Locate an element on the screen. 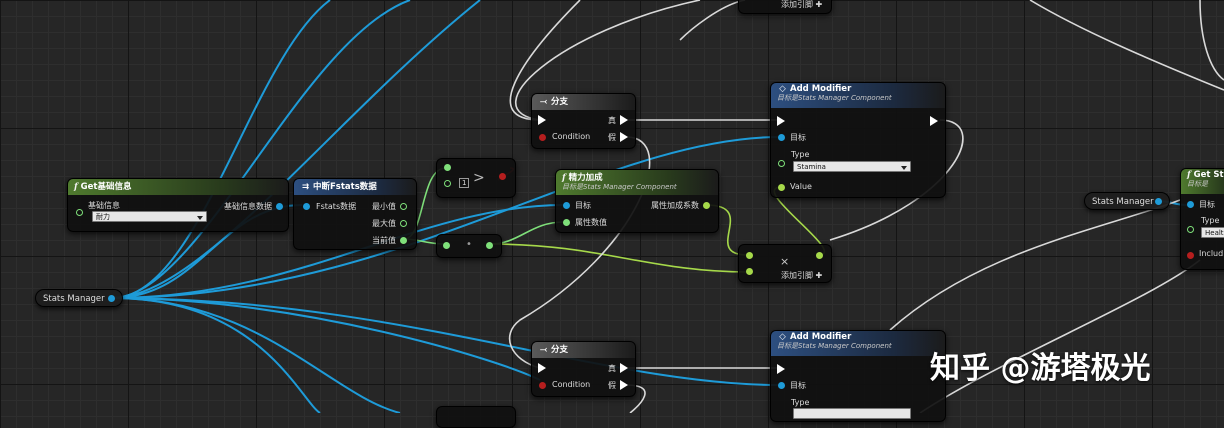 The height and width of the screenshot is (428, 1224). current-pin is located at coordinates (403, 240).